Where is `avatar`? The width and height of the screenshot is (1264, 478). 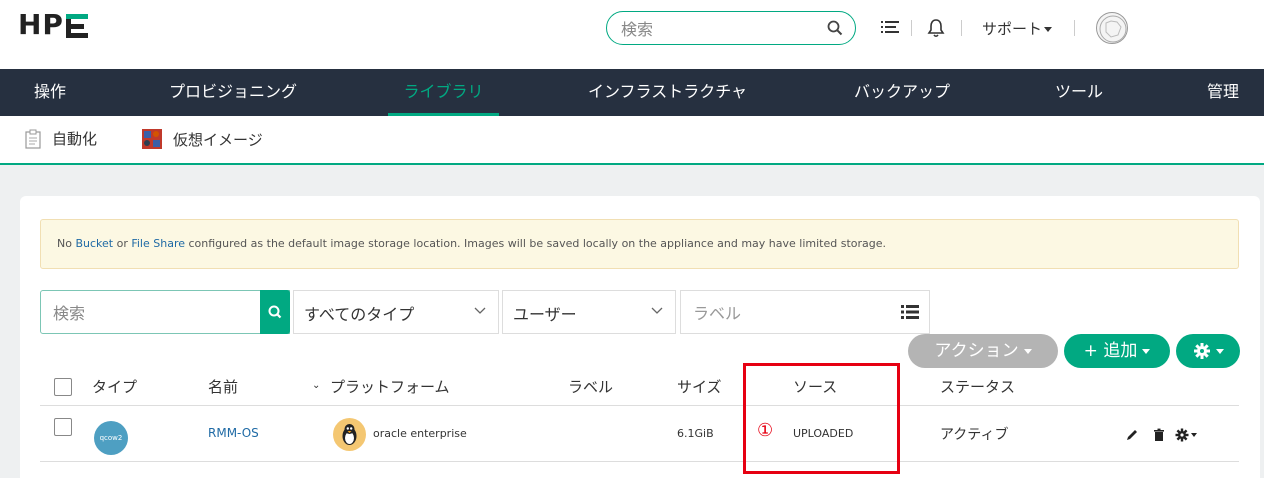 avatar is located at coordinates (1112, 28).